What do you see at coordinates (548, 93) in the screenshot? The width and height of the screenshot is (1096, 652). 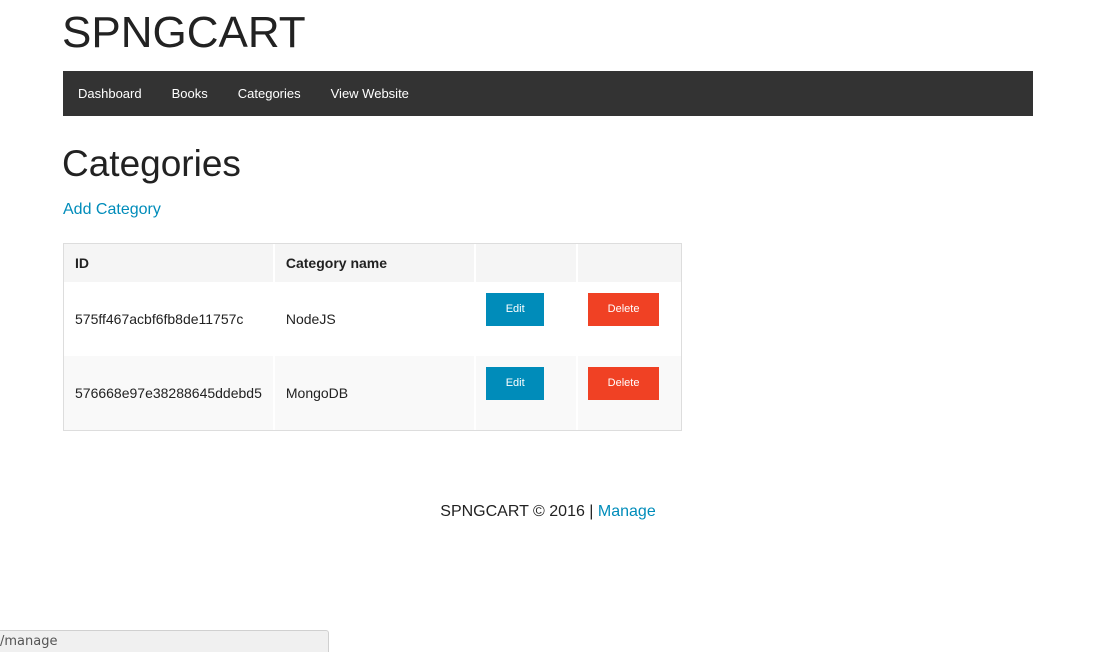 I see `top-navigation: Dashboard Books Categories View Website` at bounding box center [548, 93].